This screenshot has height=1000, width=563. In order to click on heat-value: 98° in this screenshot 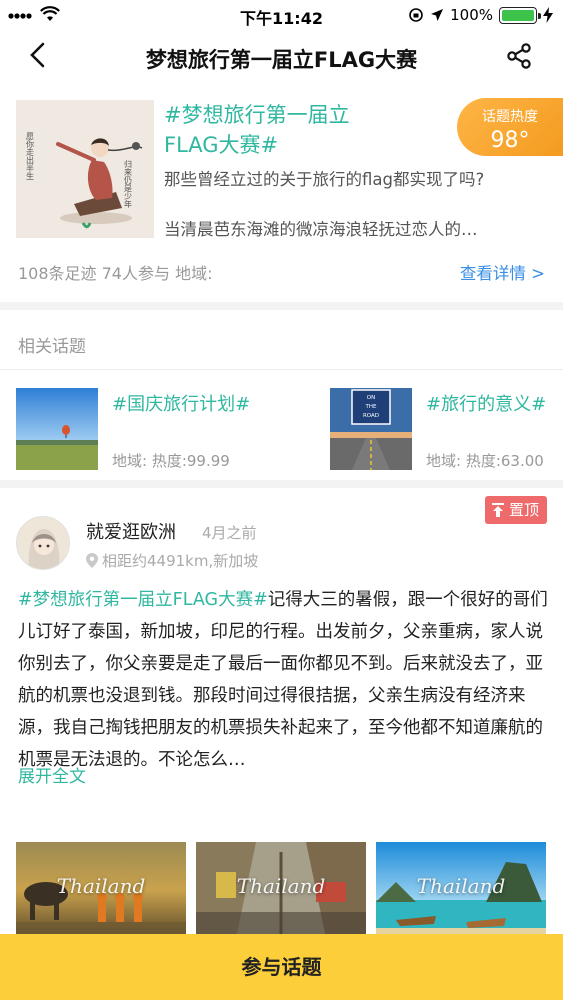, I will do `click(510, 140)`.